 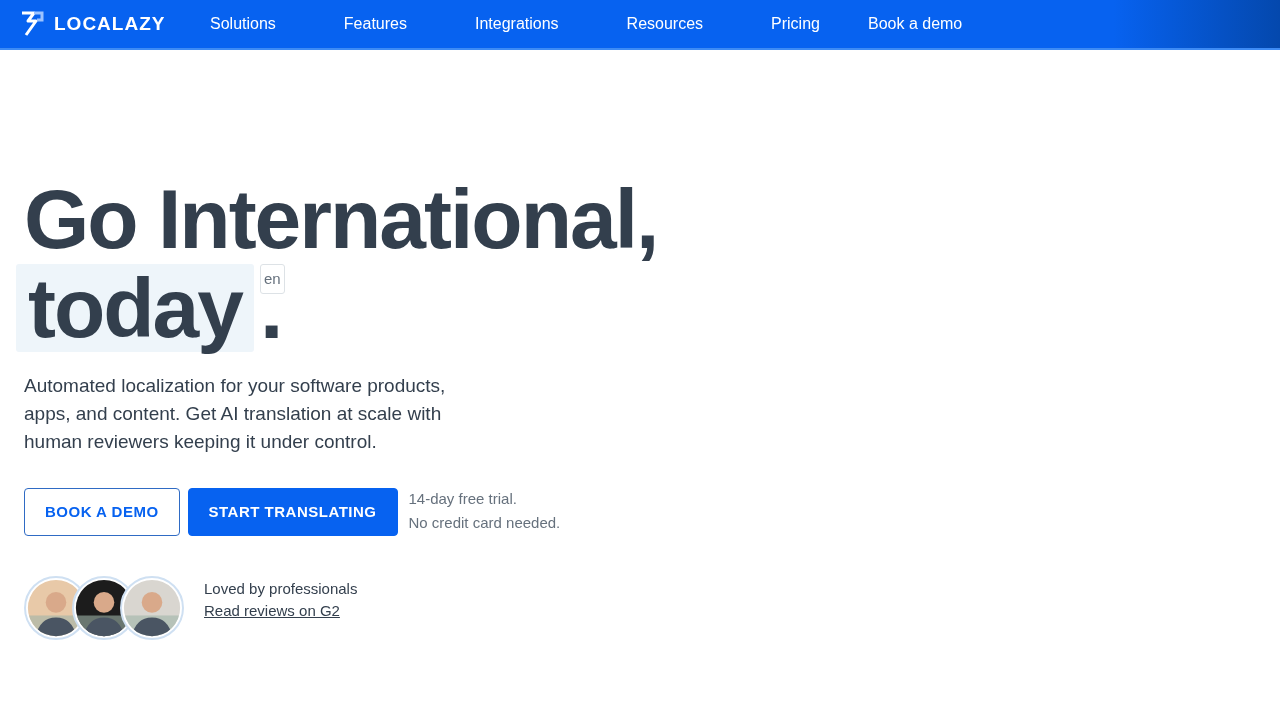 What do you see at coordinates (463, 499) in the screenshot?
I see `trial-note: 14-day free trial.` at bounding box center [463, 499].